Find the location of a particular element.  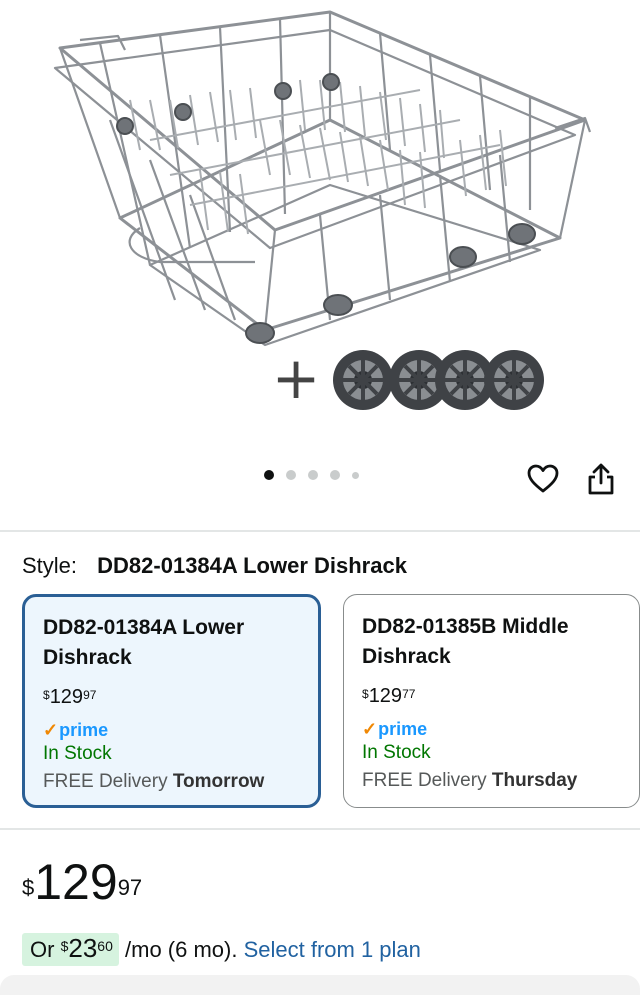

installment-amount: Or $2360 is located at coordinates (70, 949).